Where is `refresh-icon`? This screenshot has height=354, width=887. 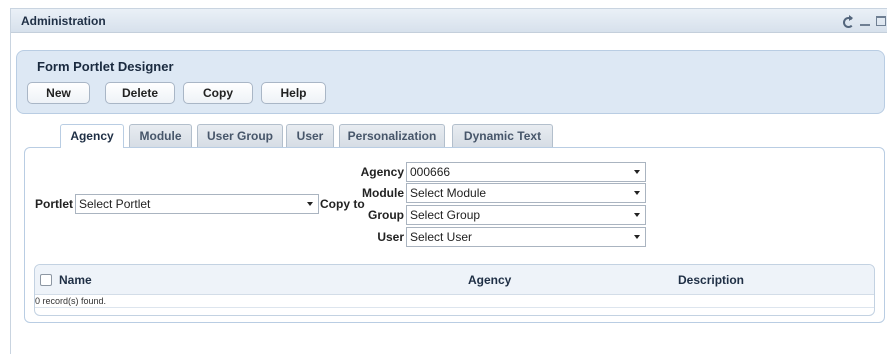
refresh-icon is located at coordinates (848, 21).